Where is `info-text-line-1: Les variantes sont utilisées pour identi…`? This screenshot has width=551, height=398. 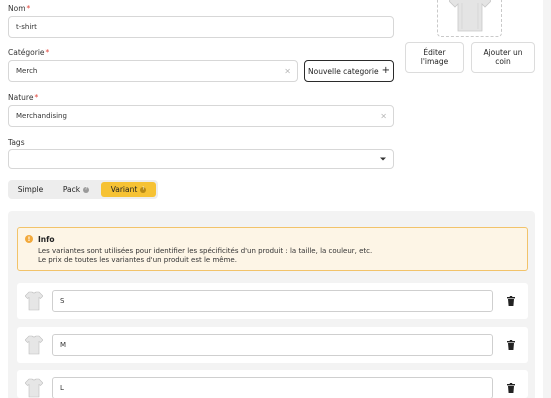 info-text-line-1: Les variantes sont utilisées pour identi… is located at coordinates (205, 251).